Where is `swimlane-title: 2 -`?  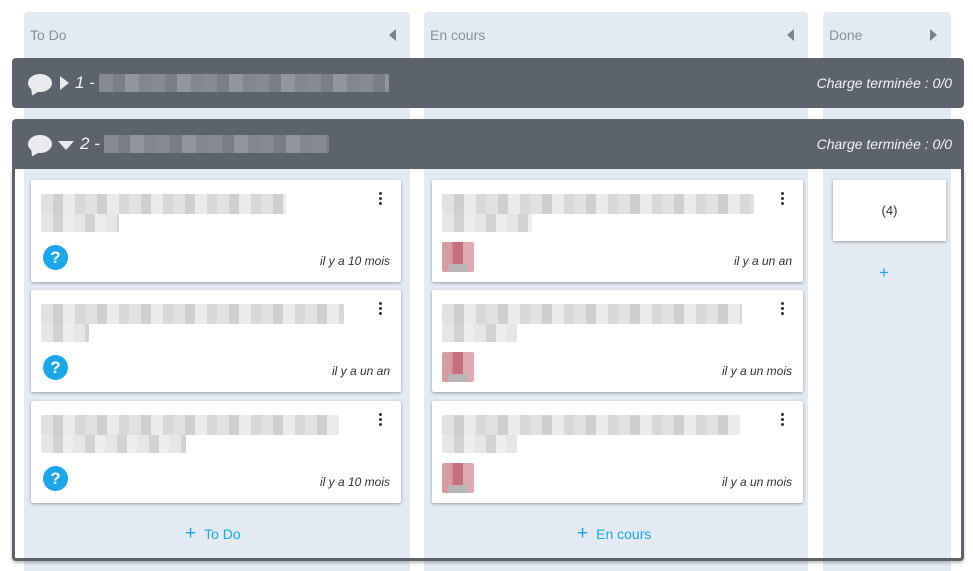 swimlane-title: 2 - is located at coordinates (90, 143).